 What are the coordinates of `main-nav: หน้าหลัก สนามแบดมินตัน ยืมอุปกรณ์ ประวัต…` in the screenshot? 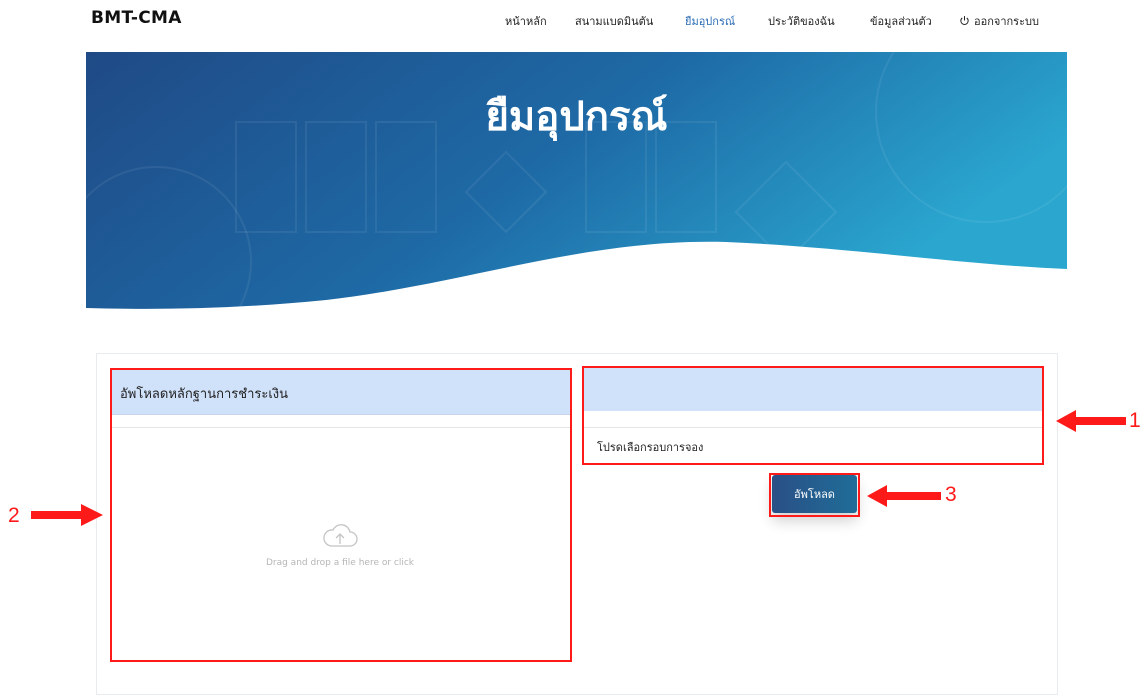 It's located at (572, 22).